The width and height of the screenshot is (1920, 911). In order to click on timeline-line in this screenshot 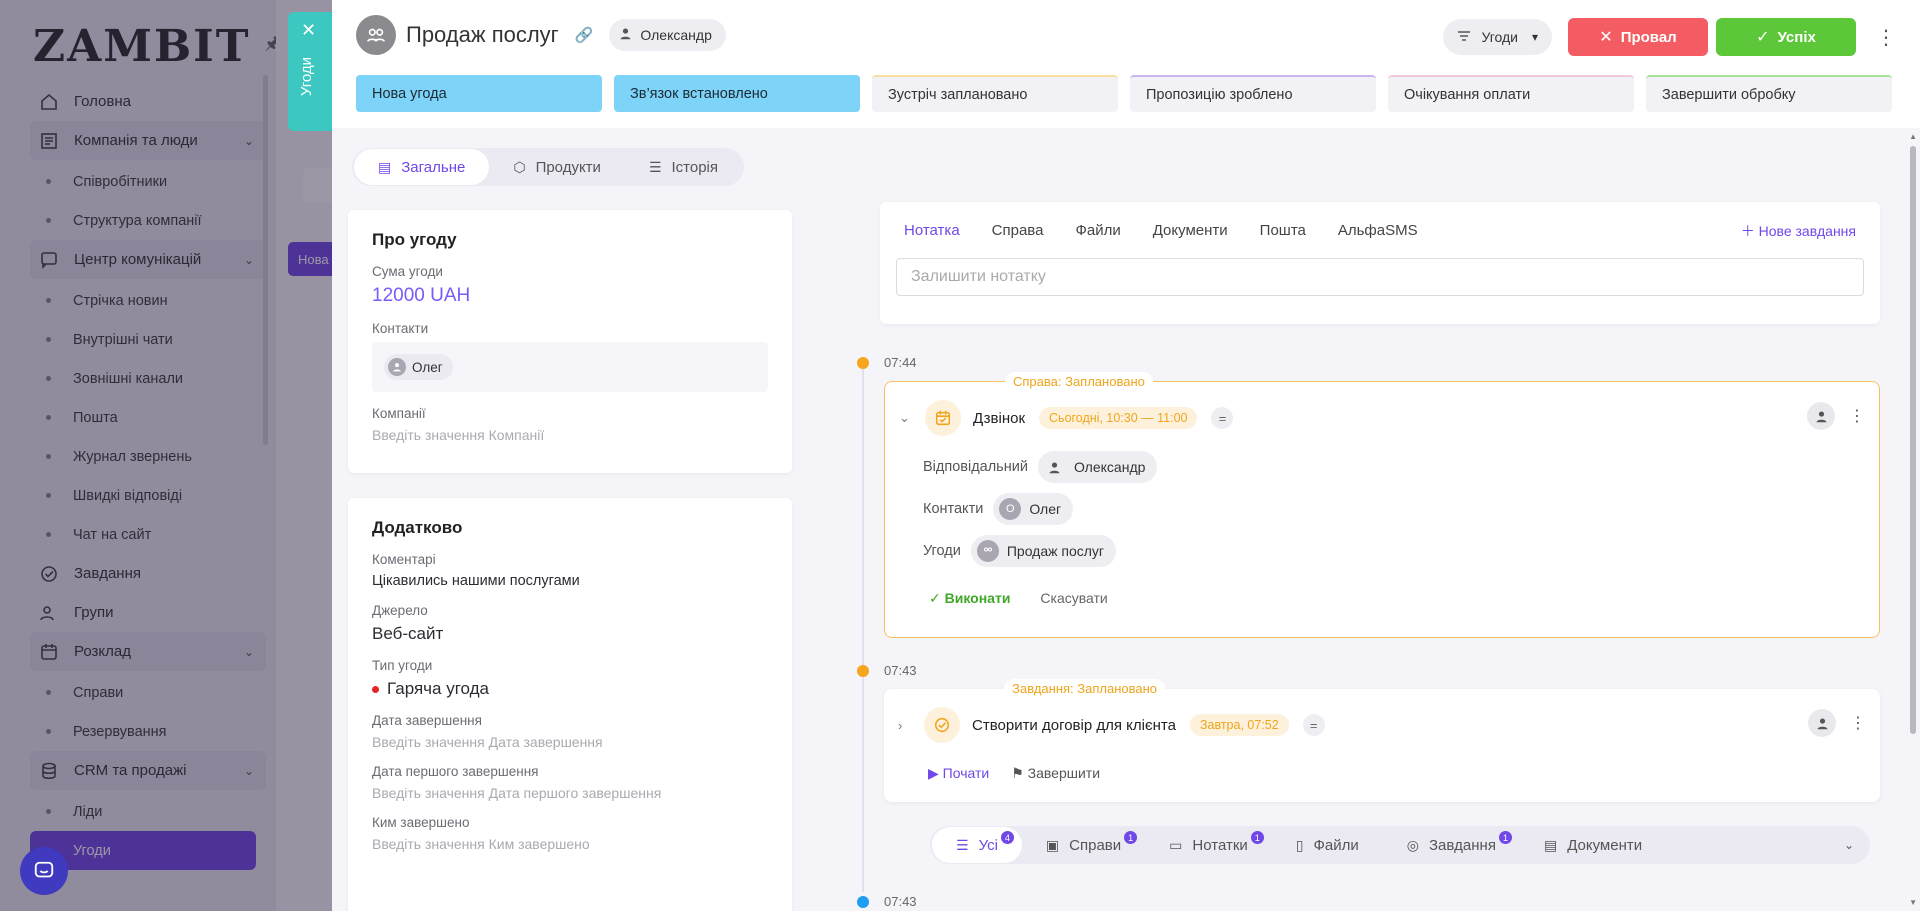, I will do `click(863, 627)`.